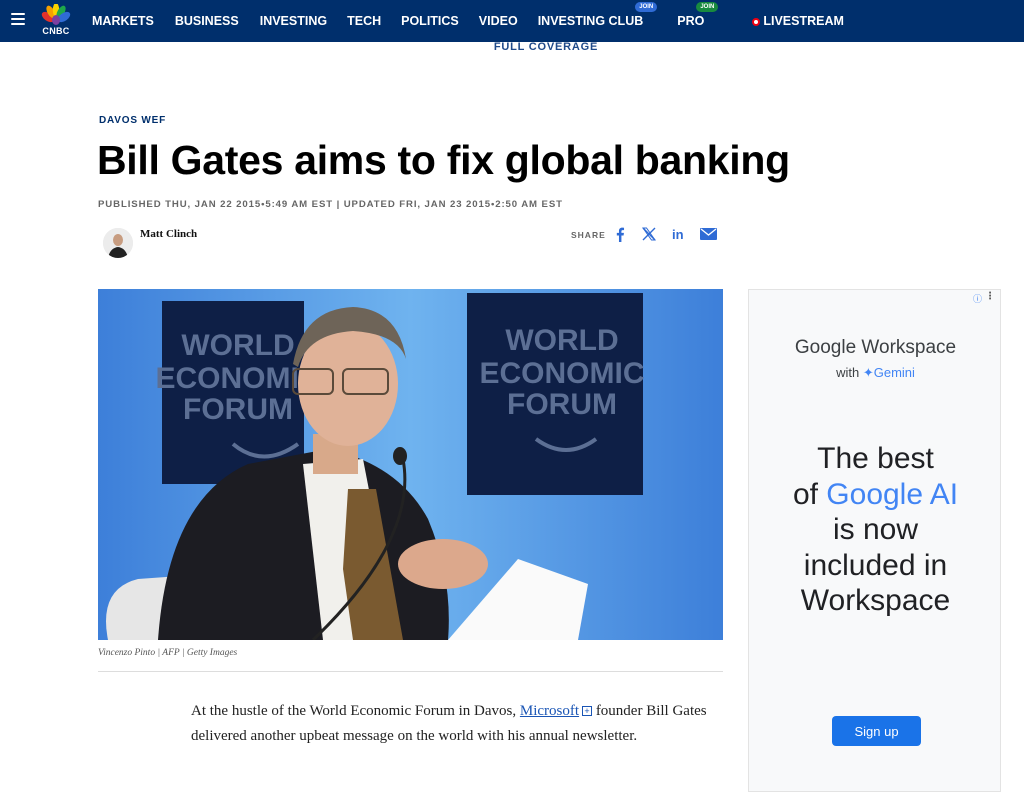  I want to click on ad-headline-line3: is now, so click(875, 529).